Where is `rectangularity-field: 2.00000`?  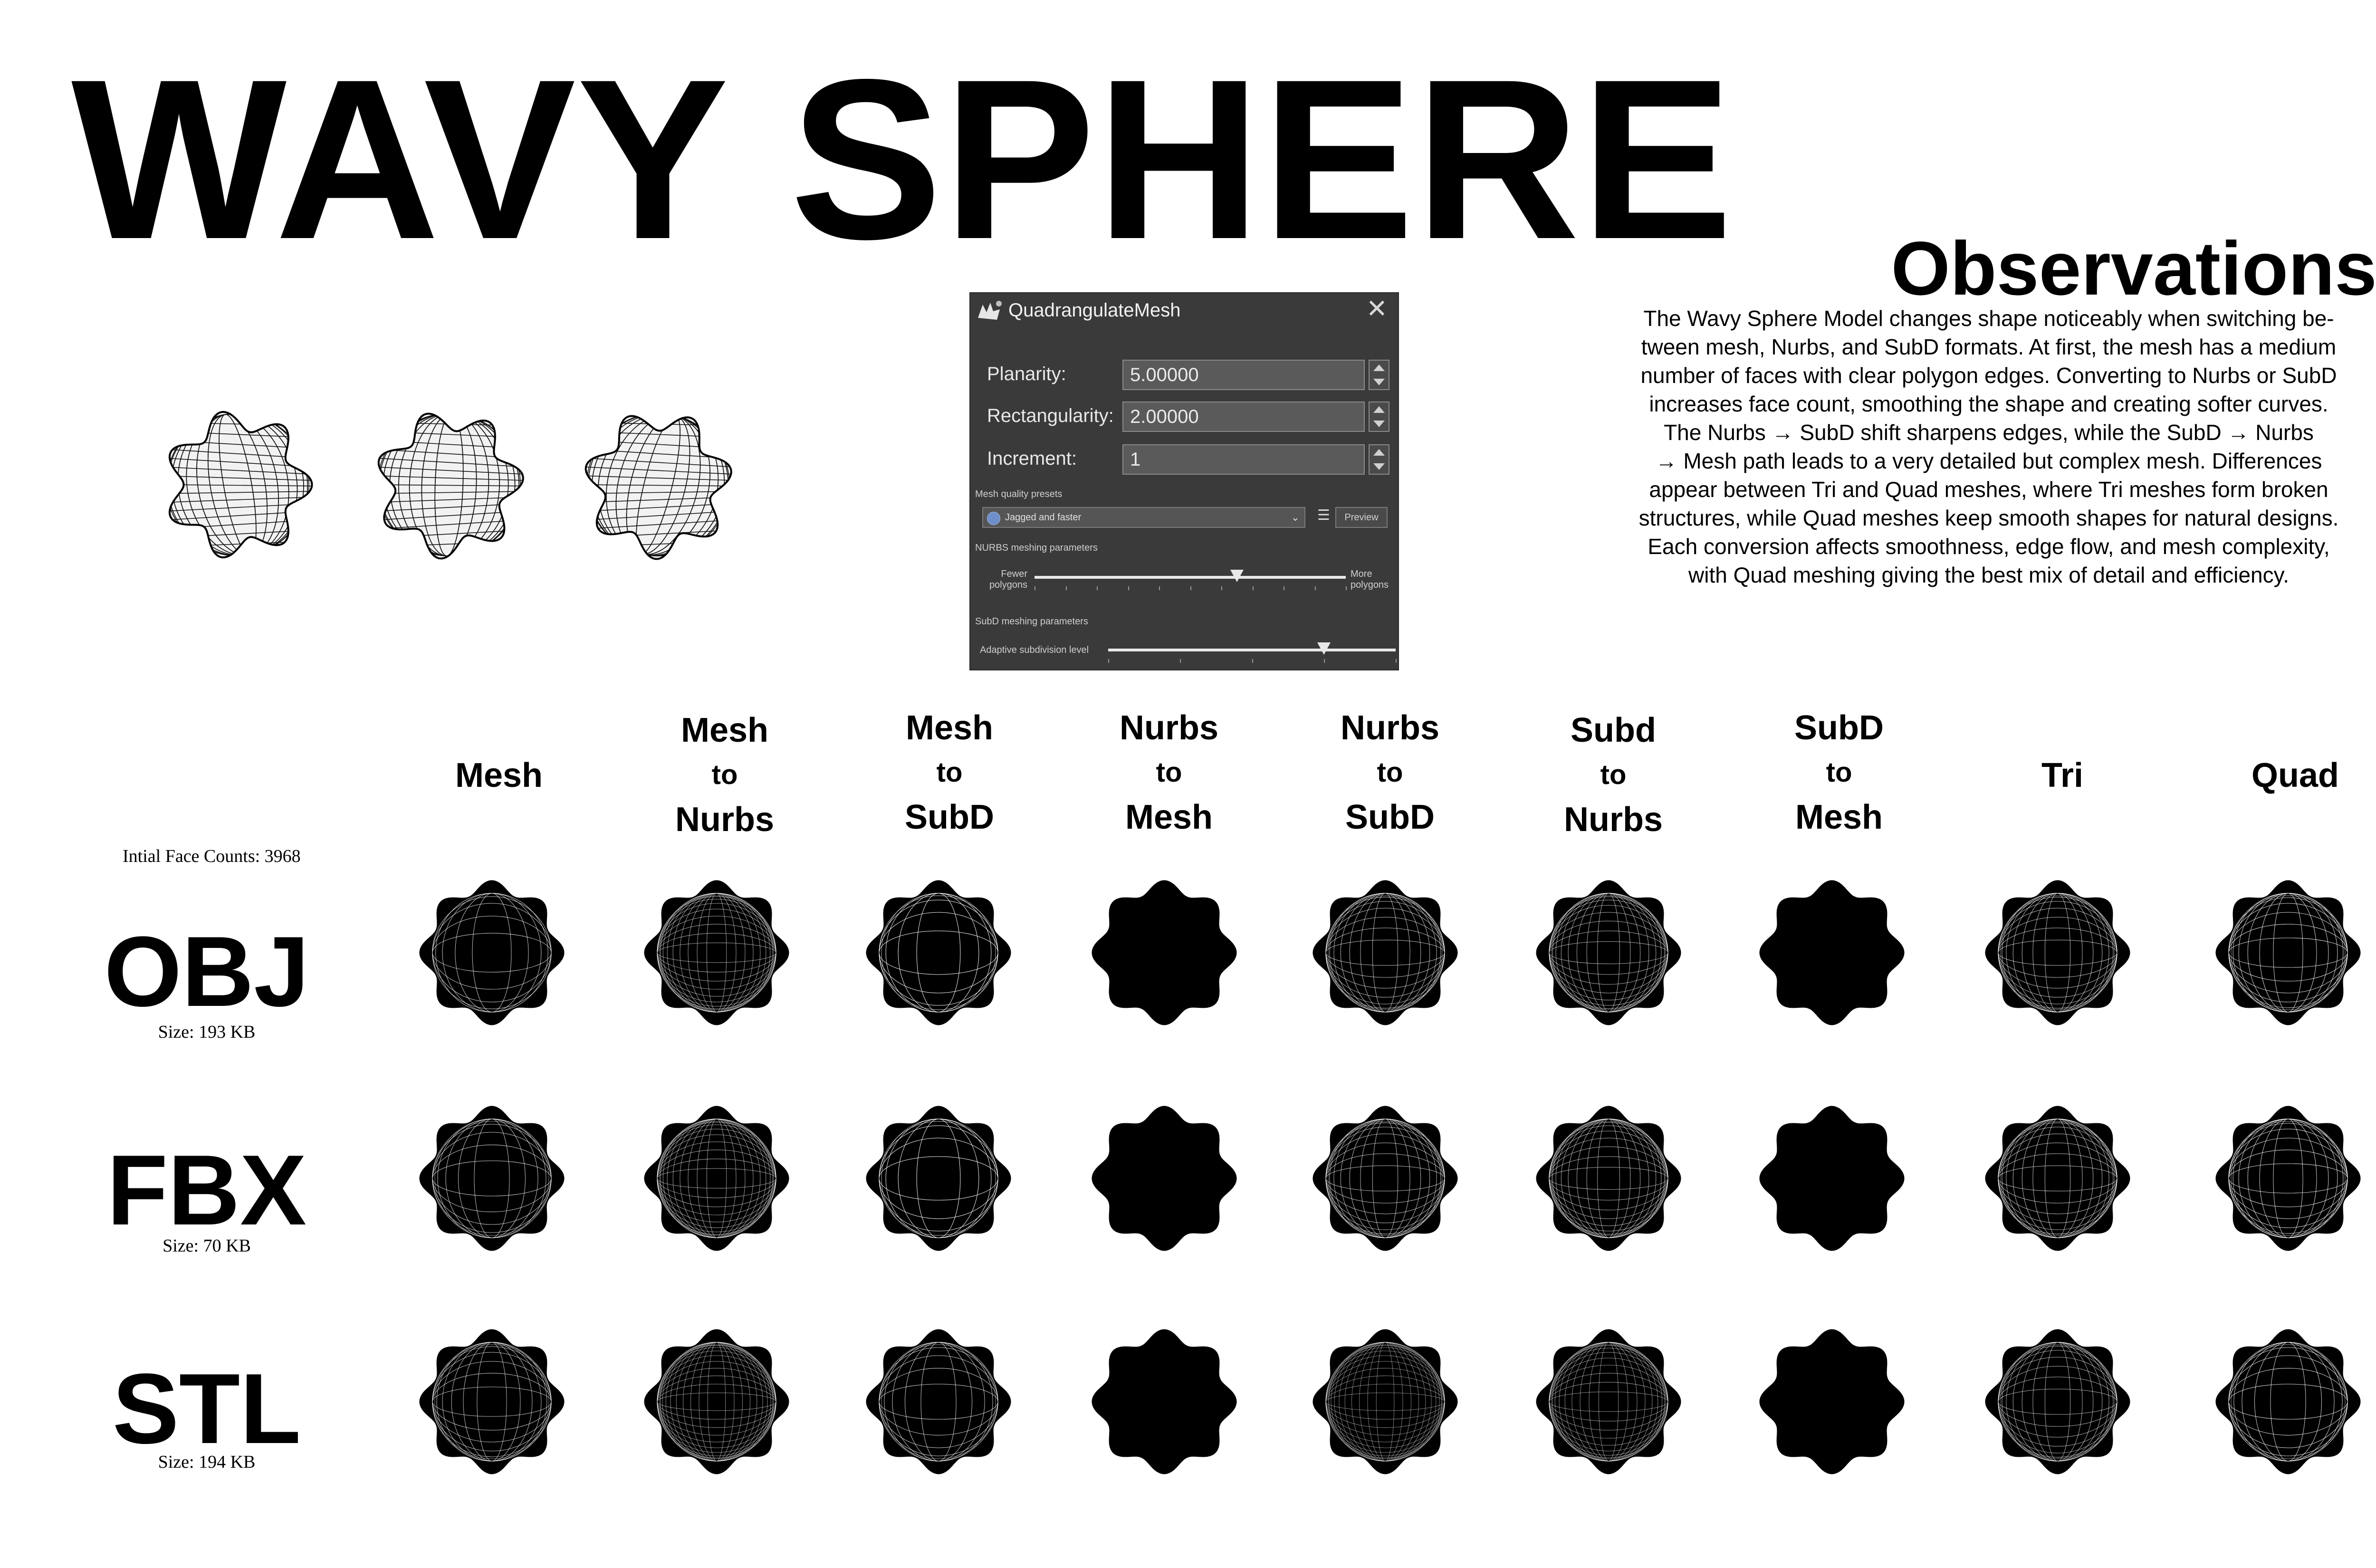 rectangularity-field: 2.00000 is located at coordinates (1243, 417).